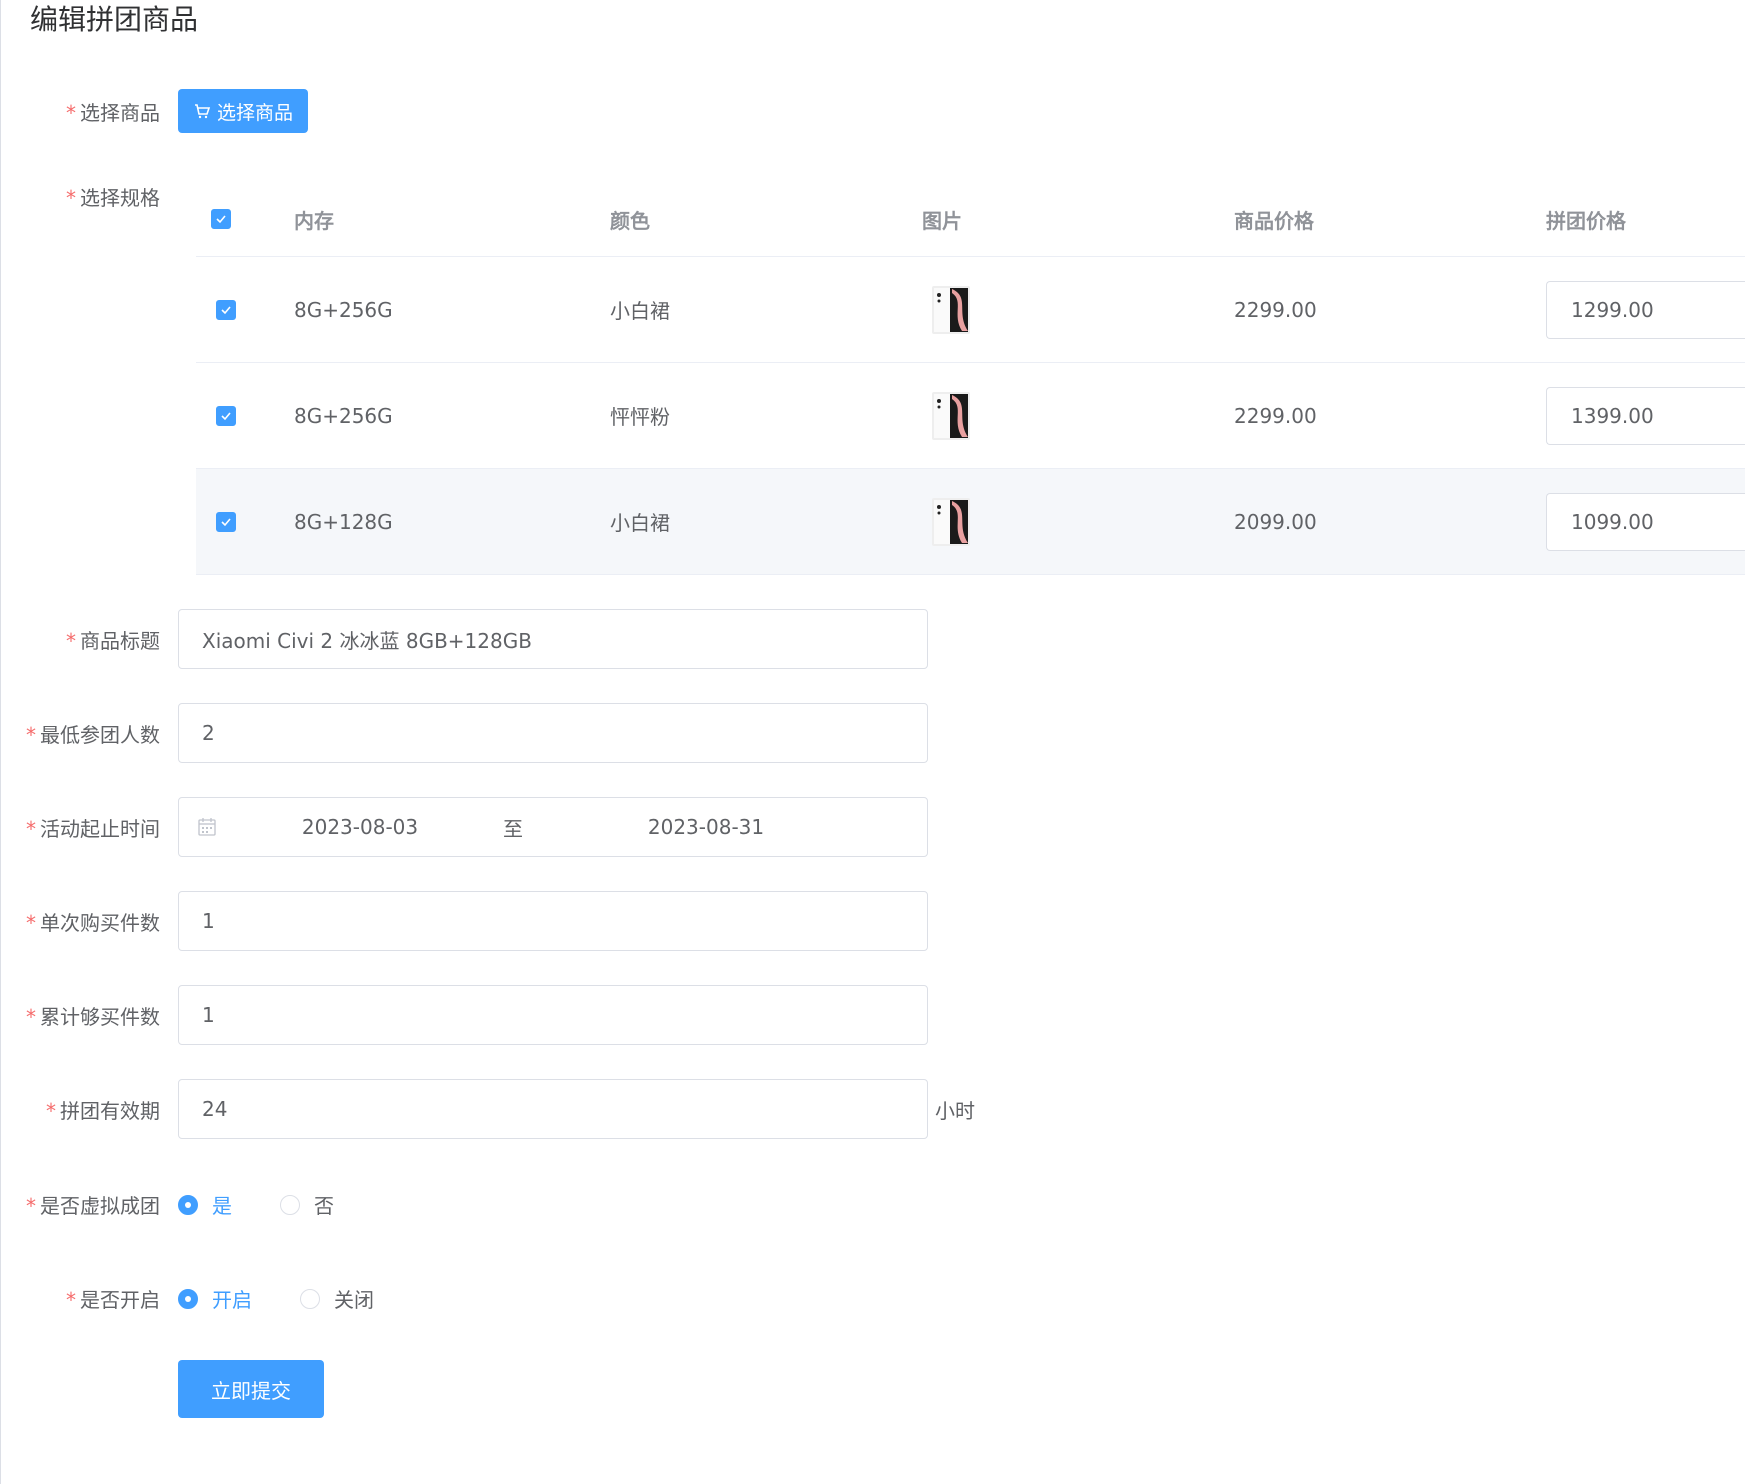 The width and height of the screenshot is (1745, 1484). Describe the element at coordinates (113, 198) in the screenshot. I see `select-spec-label: * 选择规格` at that location.